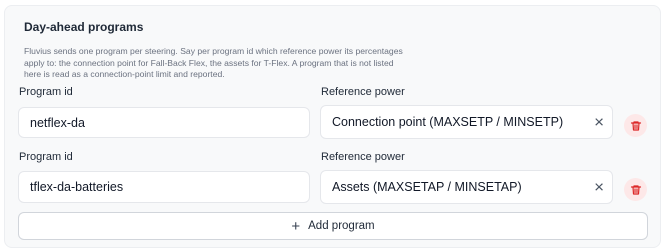 Image resolution: width=665 pixels, height=252 pixels. What do you see at coordinates (296, 226) in the screenshot?
I see `plus-icon: +` at bounding box center [296, 226].